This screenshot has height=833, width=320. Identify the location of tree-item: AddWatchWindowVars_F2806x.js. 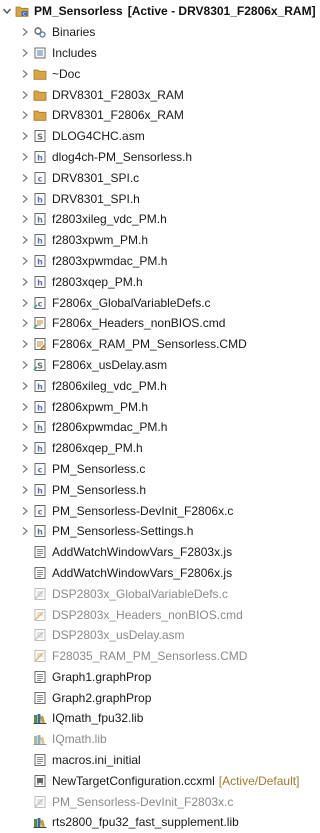
(155, 573).